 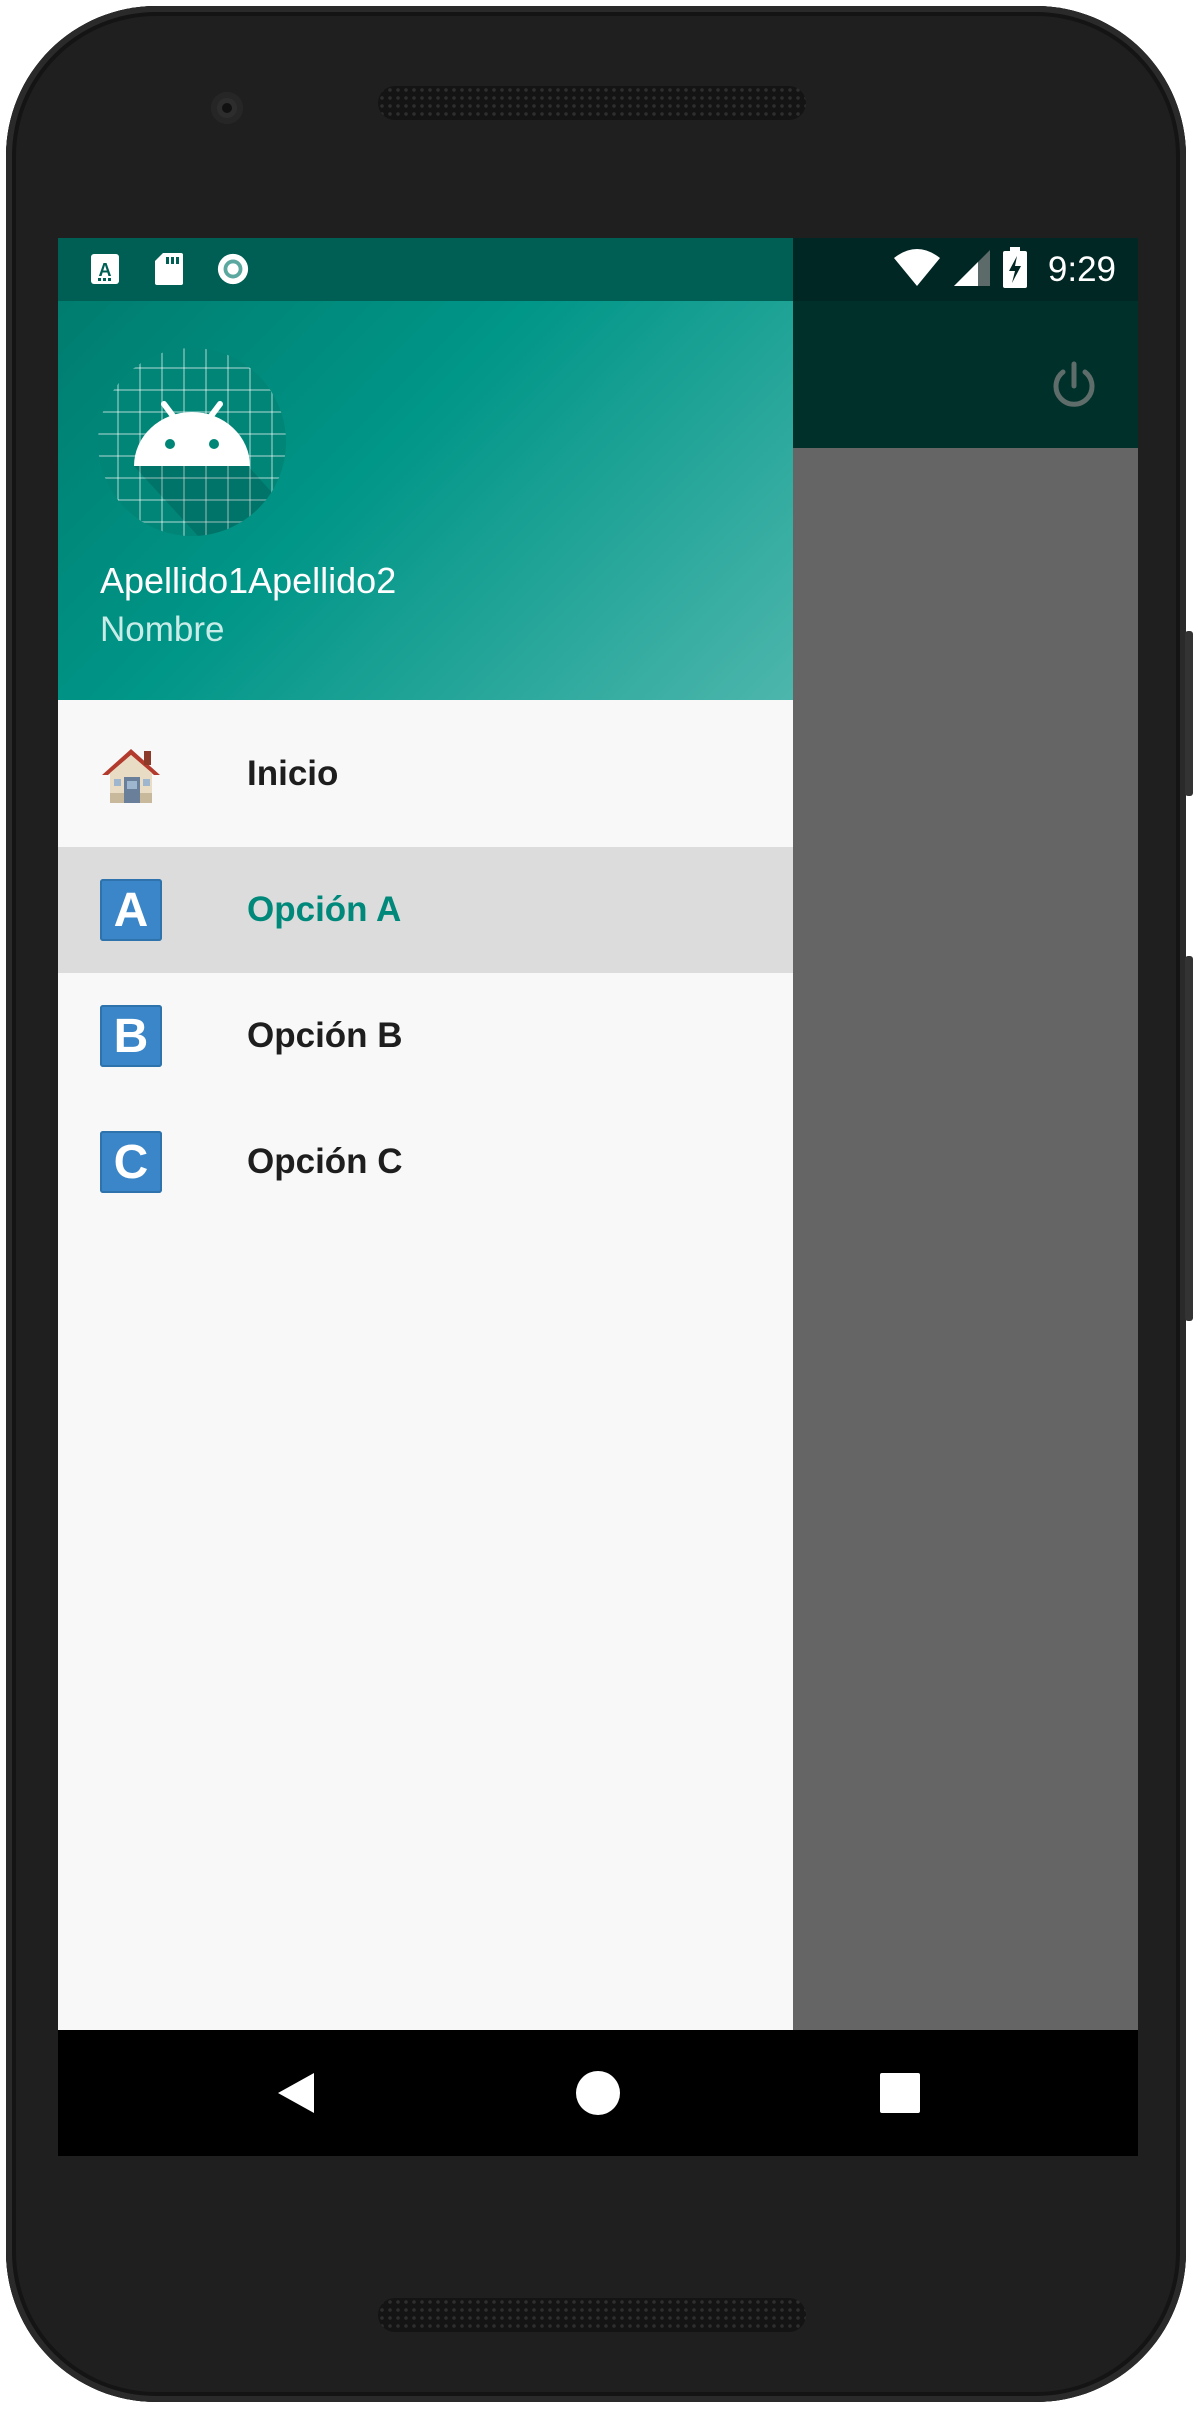 I want to click on system-nav-bar, so click(x=598, y=2093).